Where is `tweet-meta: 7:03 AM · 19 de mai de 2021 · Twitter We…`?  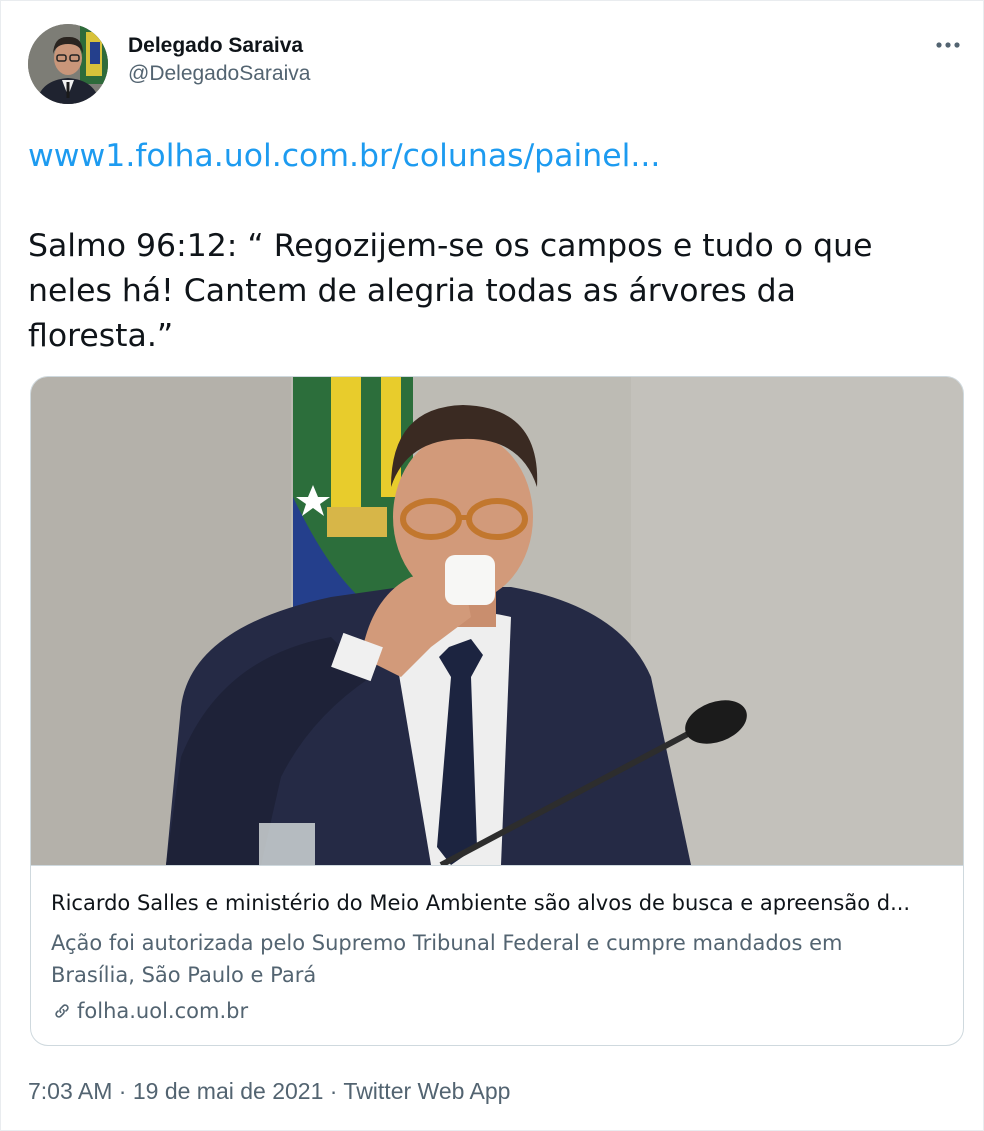
tweet-meta: 7:03 AM · 19 de mai de 2021 · Twitter We… is located at coordinates (269, 1091).